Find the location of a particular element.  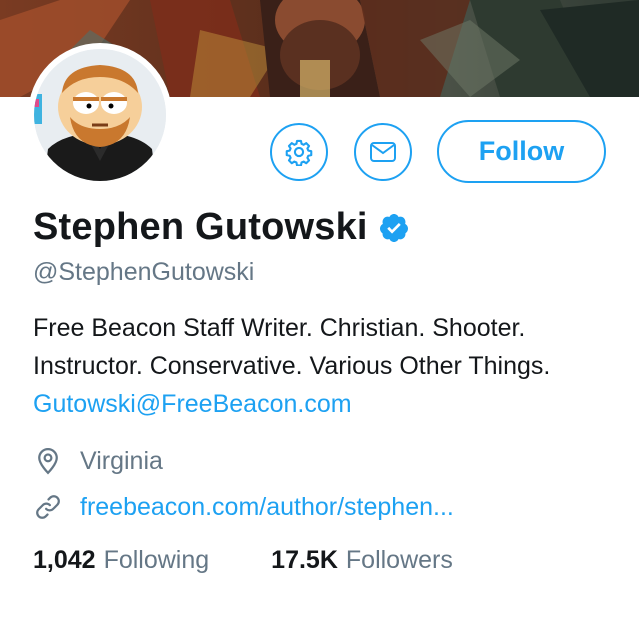

location-pin-icon is located at coordinates (48, 461).